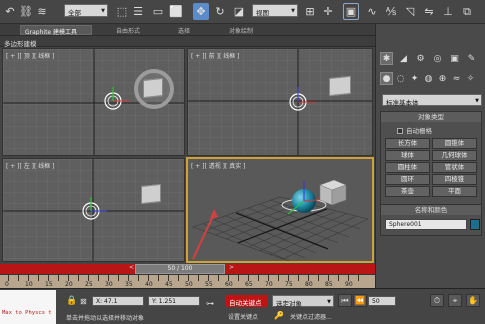 The image size is (485, 324). Describe the element at coordinates (210, 303) in the screenshot. I see `key-icon: ⊶` at that location.